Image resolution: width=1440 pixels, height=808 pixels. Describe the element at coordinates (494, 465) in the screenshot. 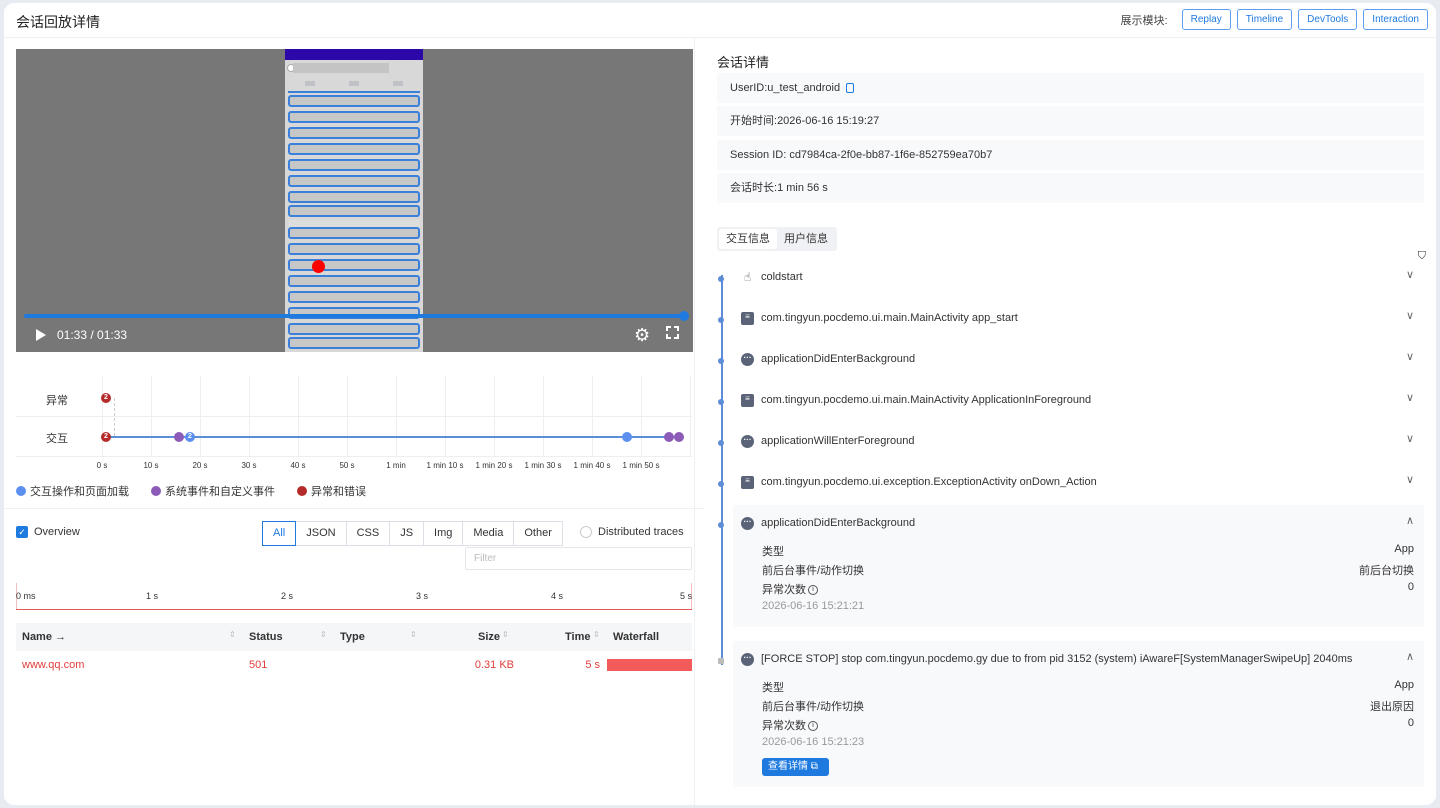

I see `tick-label: 1 min 20 s` at that location.